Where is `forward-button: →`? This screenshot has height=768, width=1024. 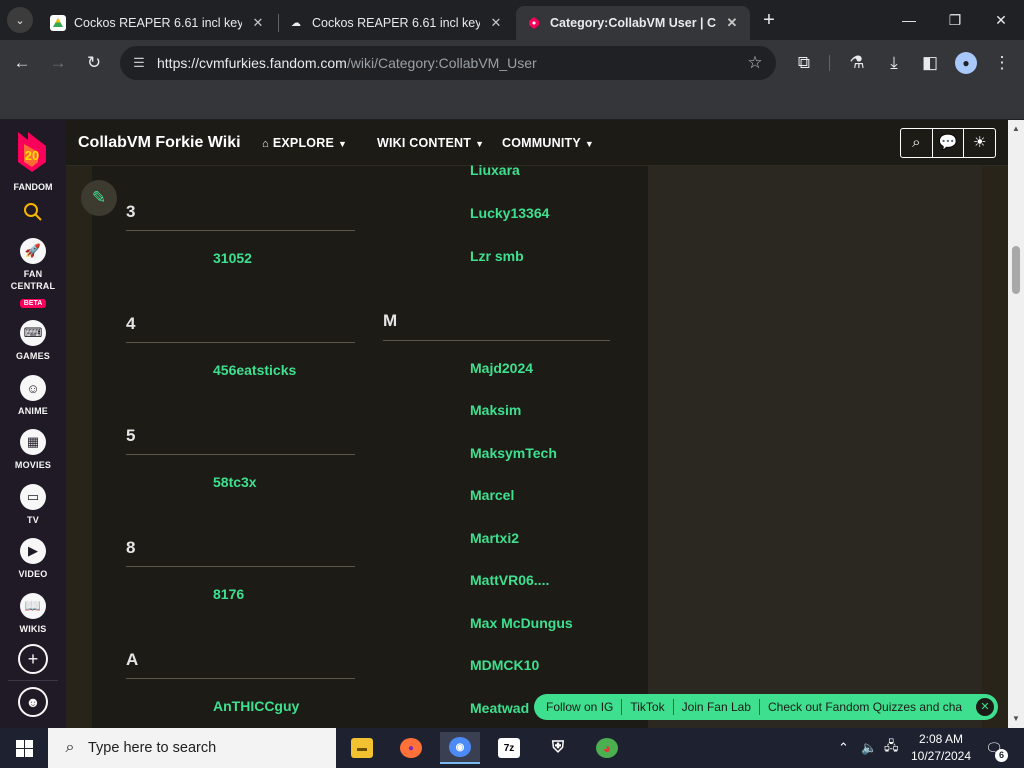 forward-button: → is located at coordinates (58, 63).